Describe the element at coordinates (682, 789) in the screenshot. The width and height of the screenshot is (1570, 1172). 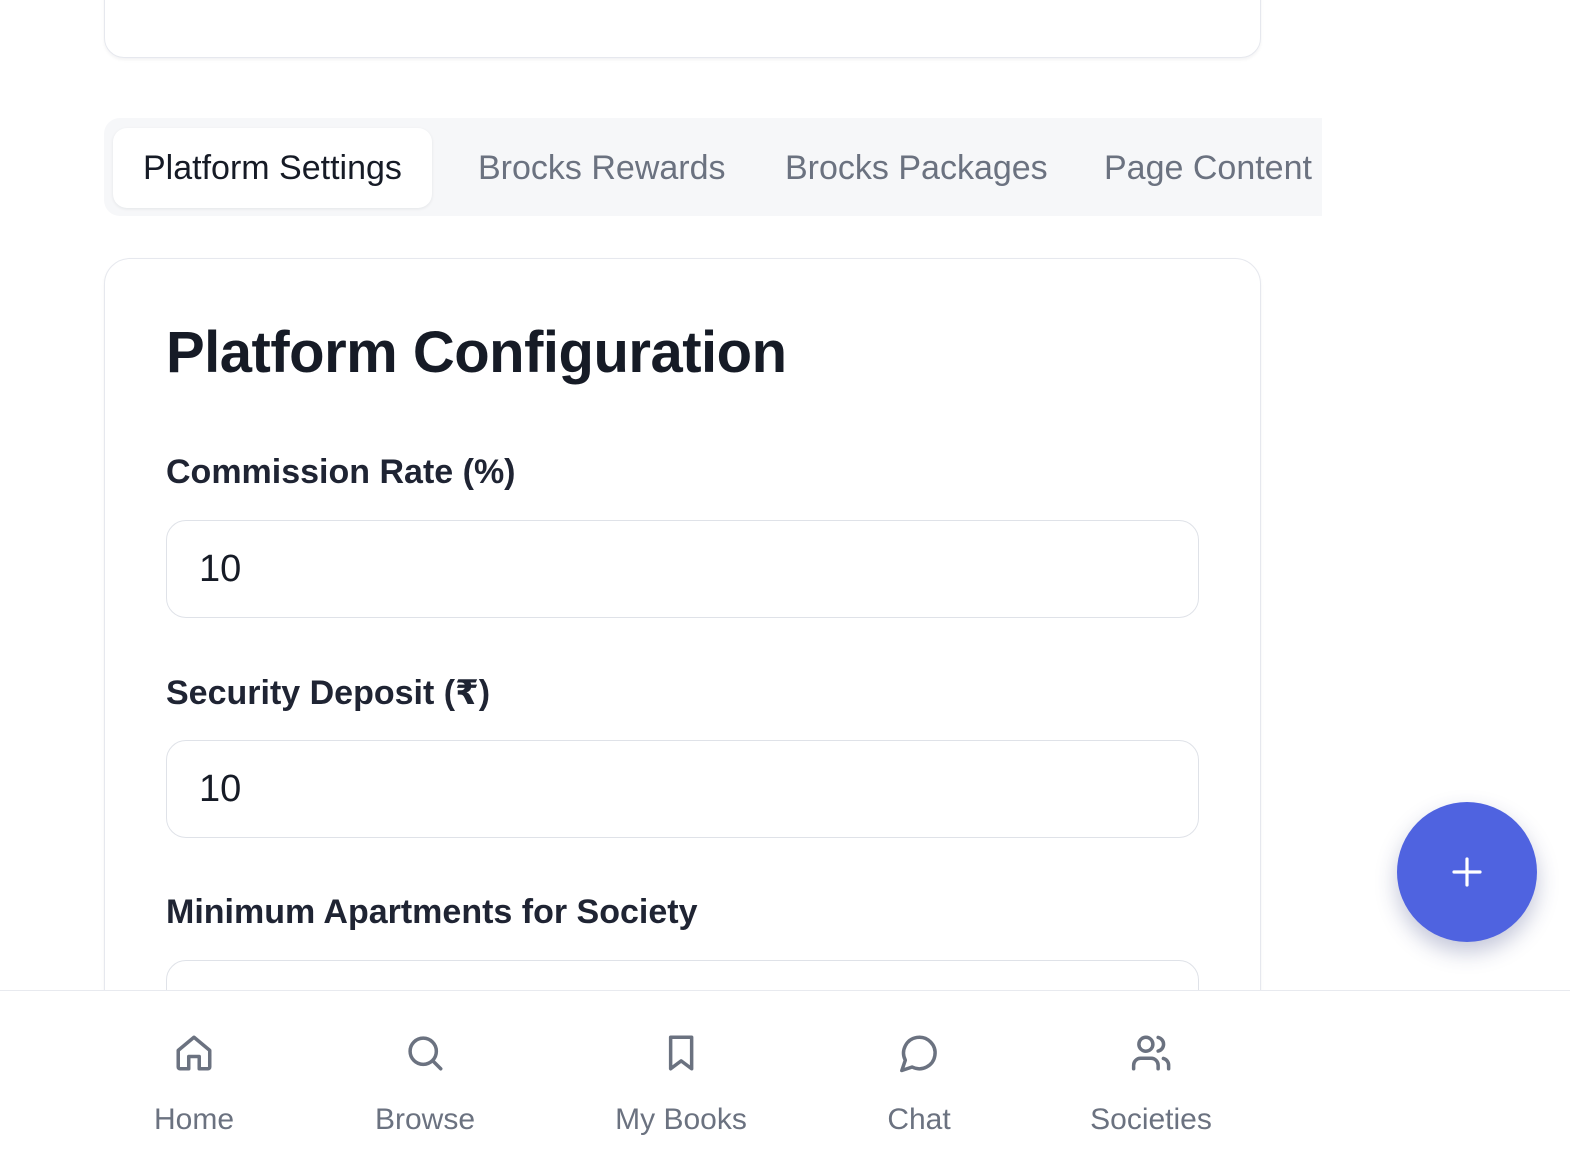
I see `security-deposit-input` at that location.